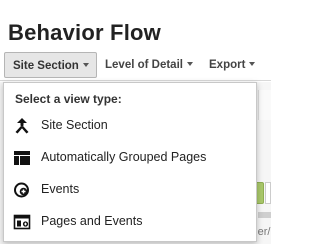 The height and width of the screenshot is (244, 320). Describe the element at coordinates (268, 193) in the screenshot. I see `background-control-edge` at that location.